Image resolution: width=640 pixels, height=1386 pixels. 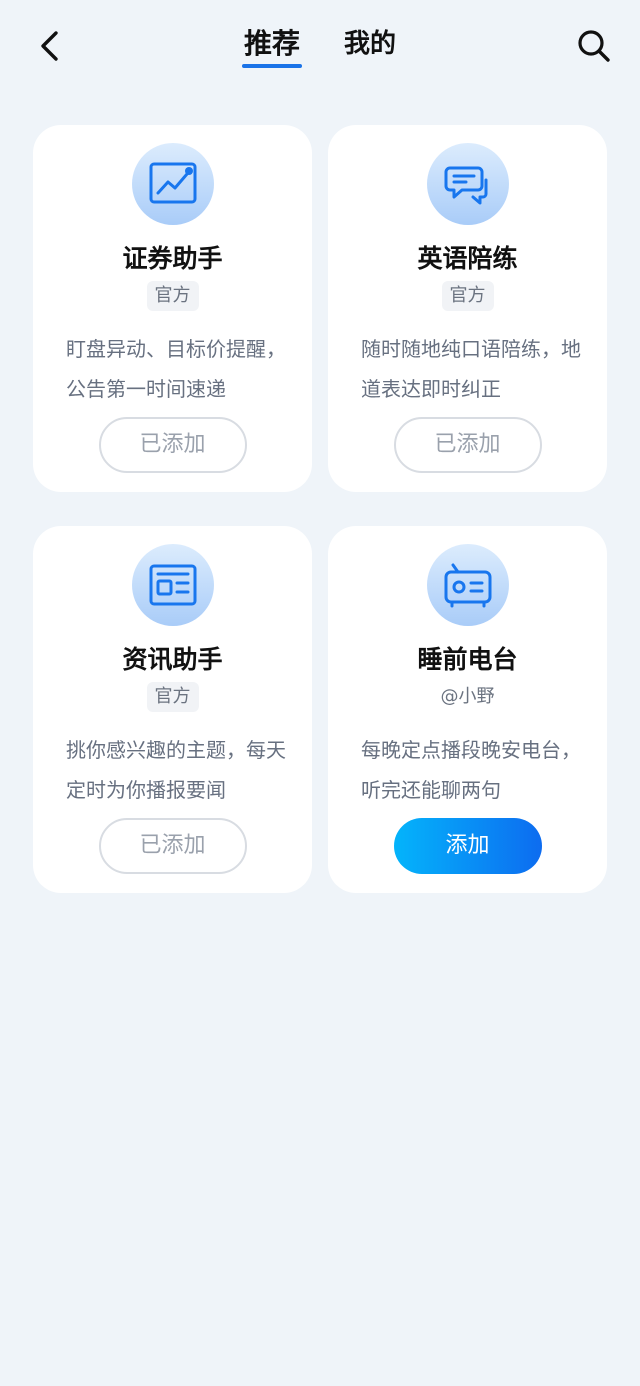 What do you see at coordinates (172, 585) in the screenshot?
I see `newspaper-icon` at bounding box center [172, 585].